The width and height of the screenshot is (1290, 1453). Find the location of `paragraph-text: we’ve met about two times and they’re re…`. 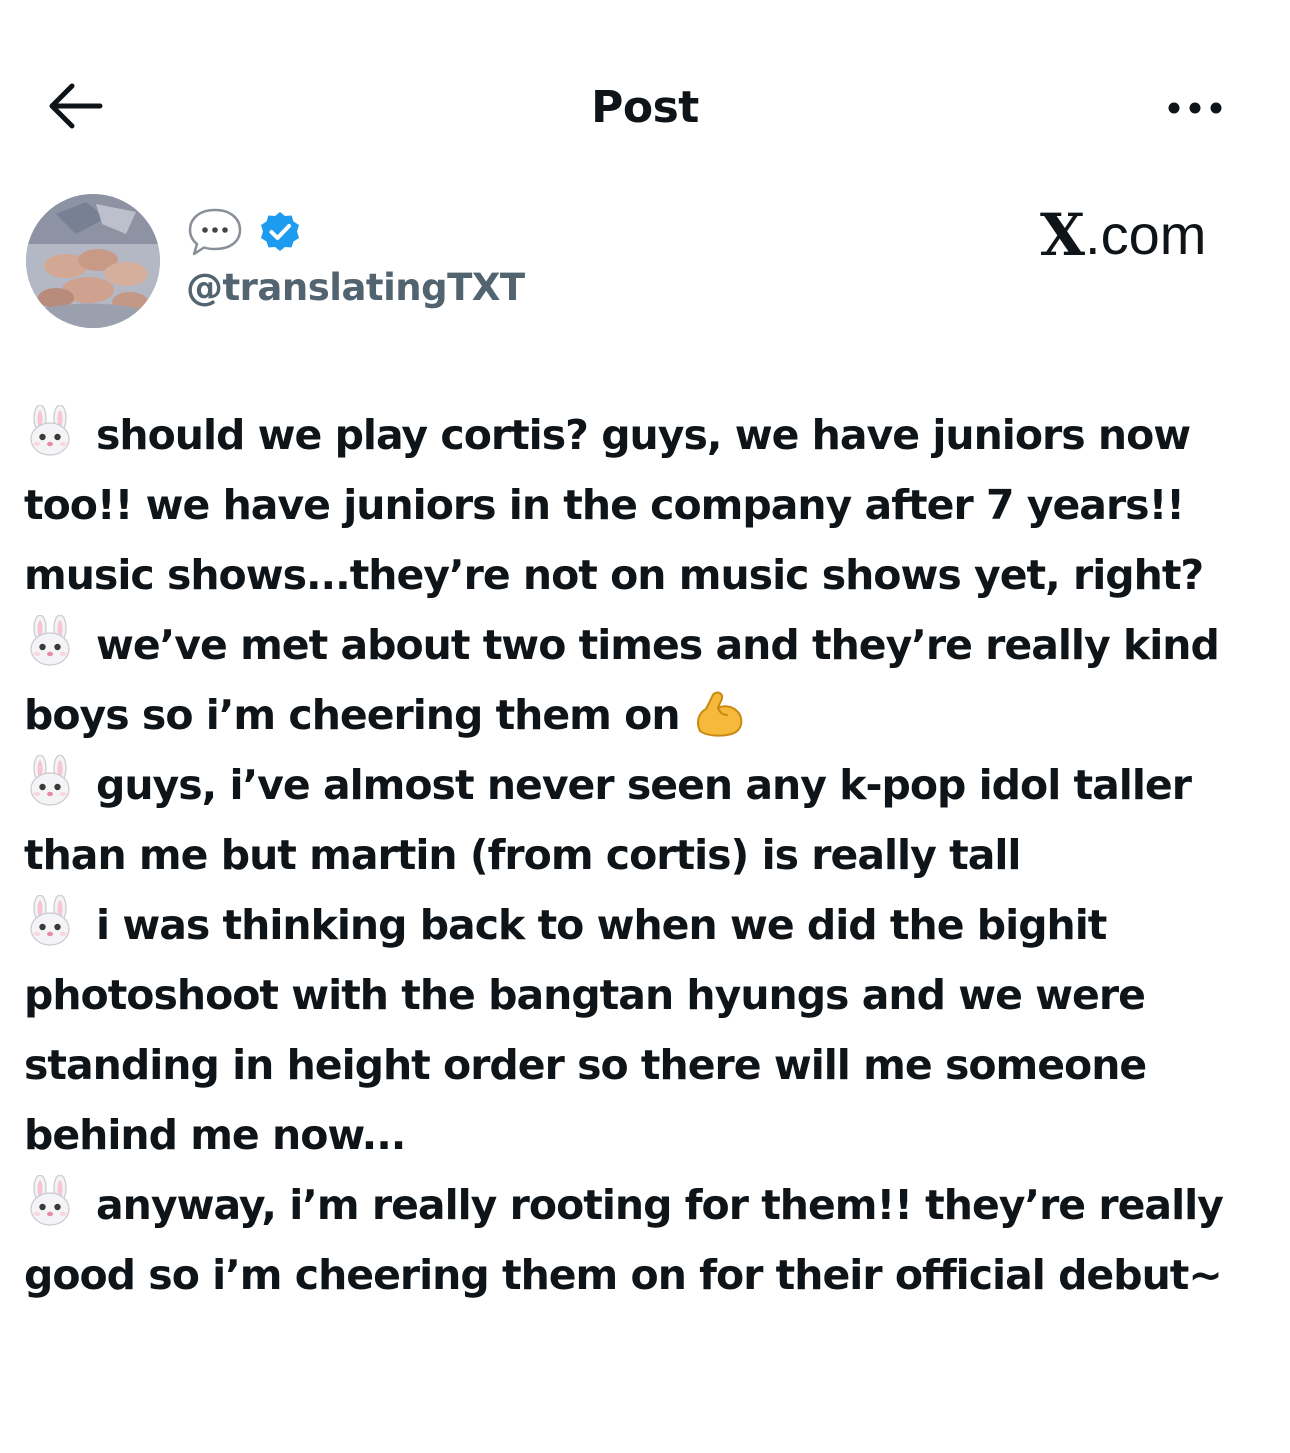

paragraph-text: we’ve met about two times and they’re re… is located at coordinates (622, 680).